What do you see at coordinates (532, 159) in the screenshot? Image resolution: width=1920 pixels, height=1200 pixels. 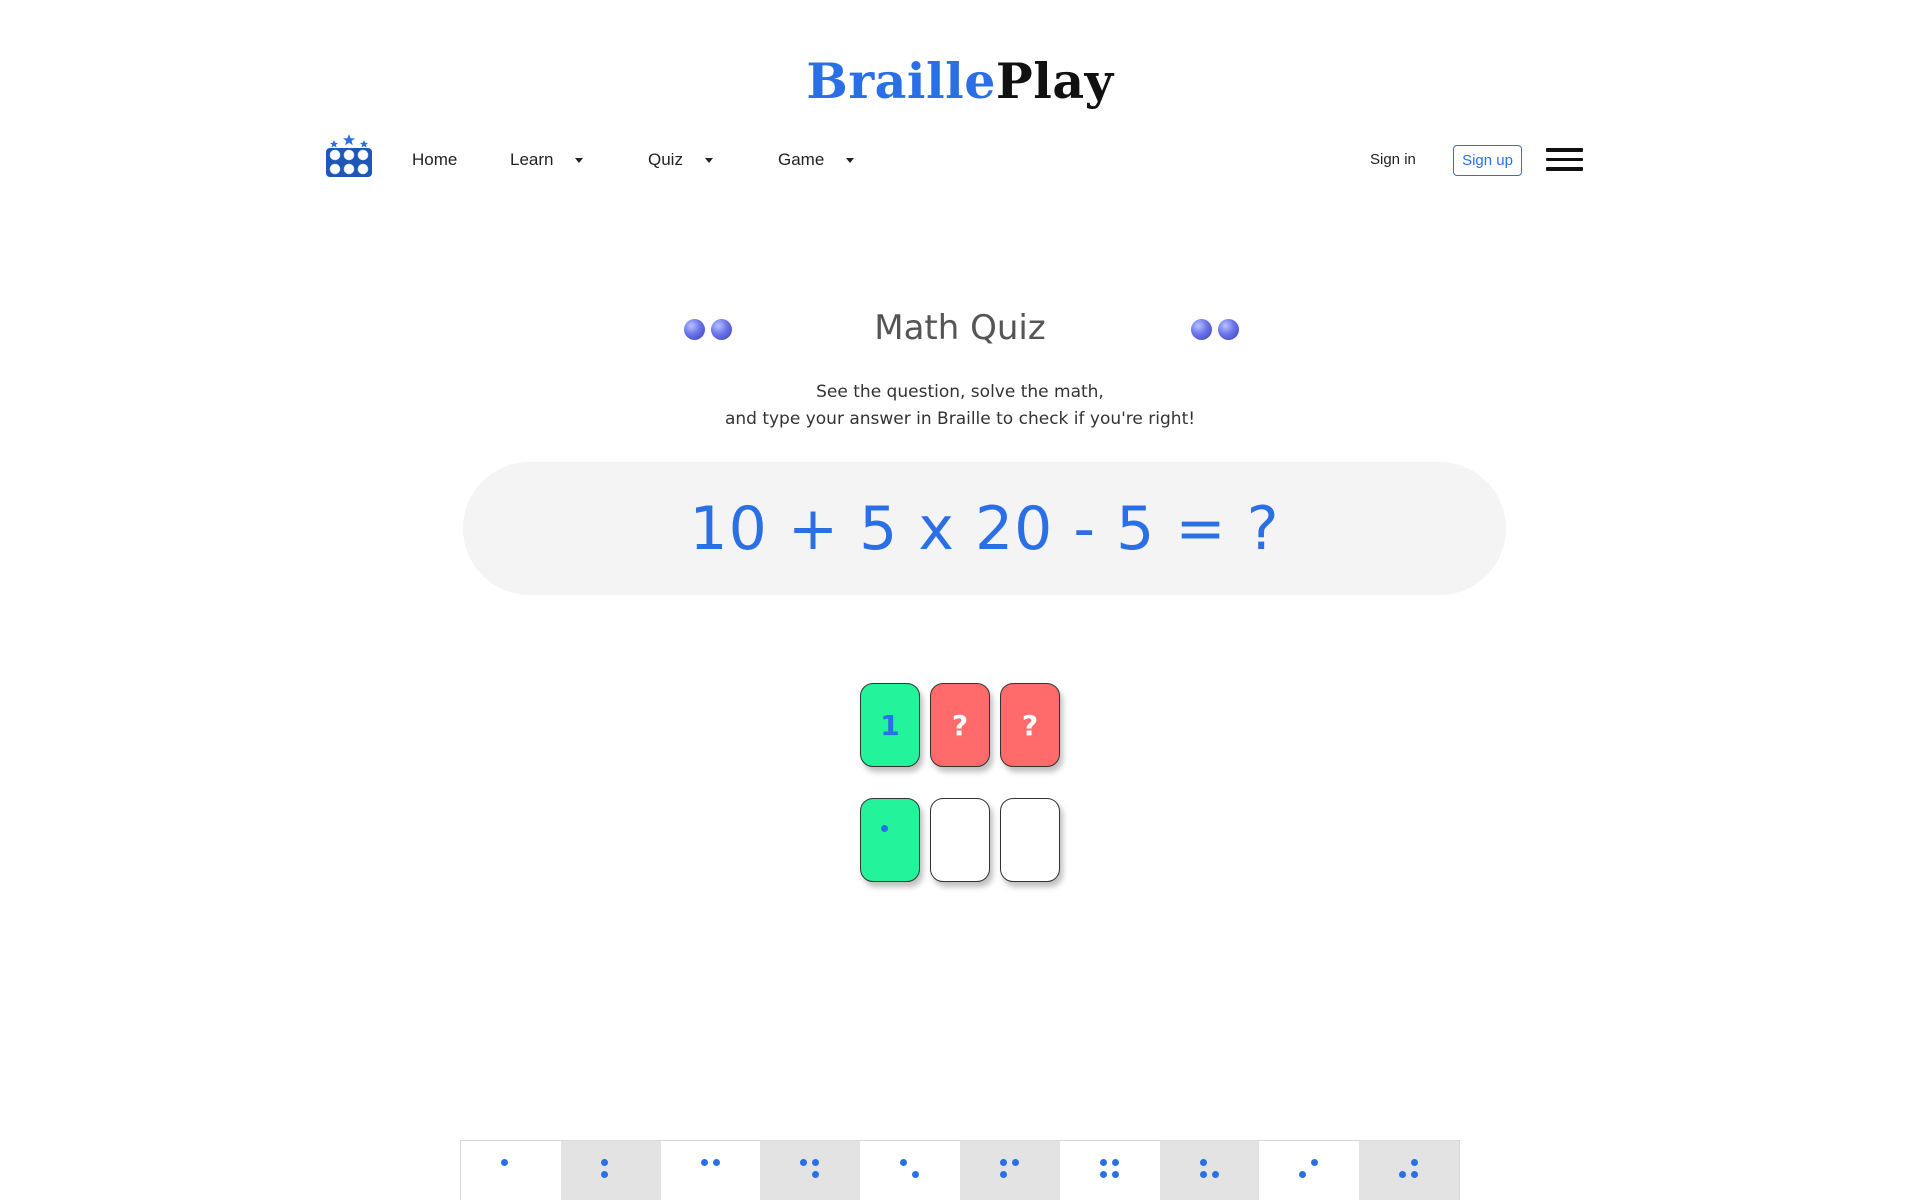 I see `nav-learn-label: Learn` at bounding box center [532, 159].